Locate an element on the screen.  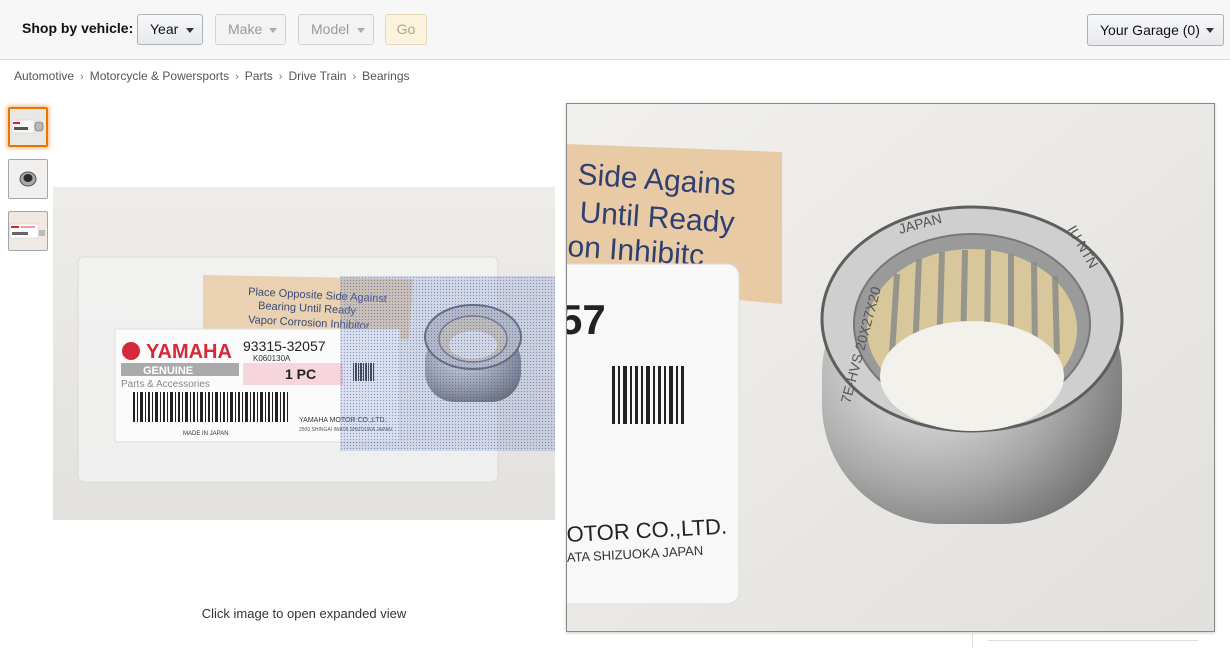
zoom-bearing-image: JAPAN IU NTN 7E-HVS 20X27X20 is located at coordinates (972, 364).